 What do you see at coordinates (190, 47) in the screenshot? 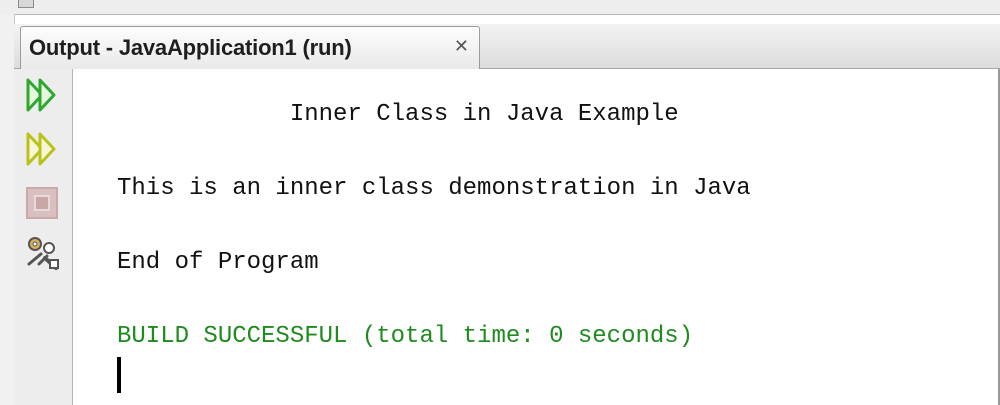
I see `output-tab-title: Output - JavaApplication1 (run)` at bounding box center [190, 47].